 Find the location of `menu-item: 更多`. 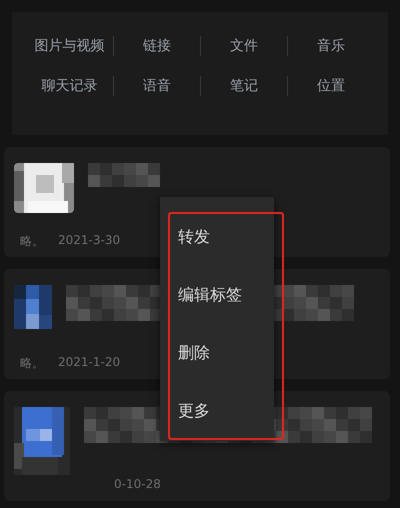

menu-item: 更多 is located at coordinates (217, 411).